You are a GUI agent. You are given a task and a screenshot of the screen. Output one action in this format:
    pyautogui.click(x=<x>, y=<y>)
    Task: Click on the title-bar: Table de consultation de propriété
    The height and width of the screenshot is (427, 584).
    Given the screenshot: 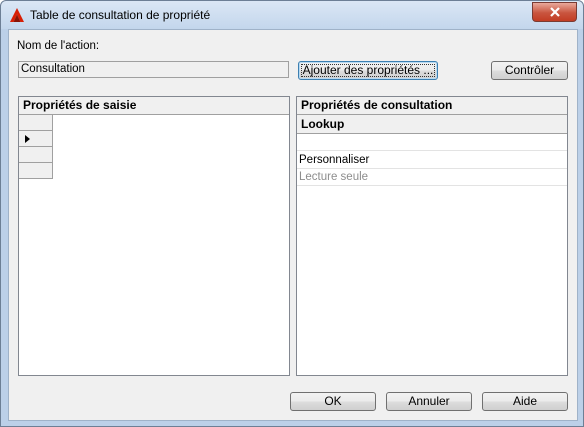 What is the action you would take?
    pyautogui.click(x=292, y=15)
    